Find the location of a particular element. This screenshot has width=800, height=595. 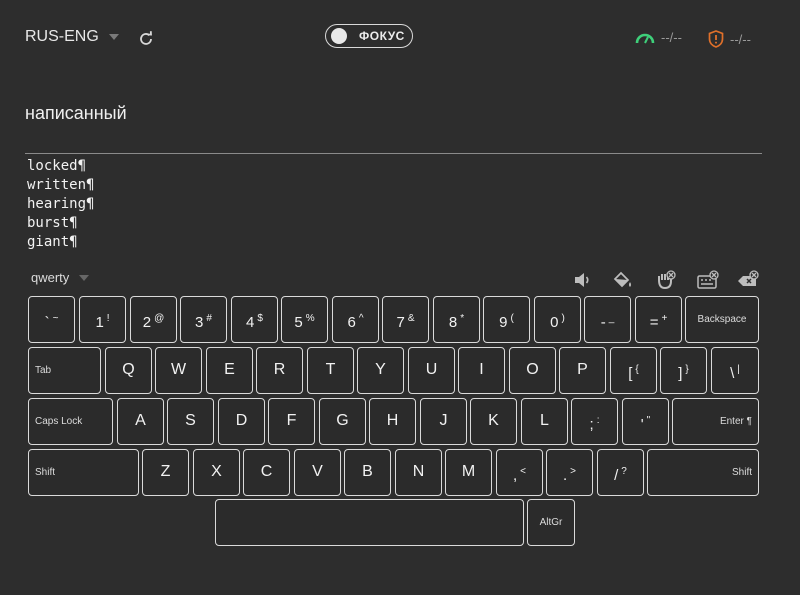

key-shift-right: Shift is located at coordinates (703, 472).